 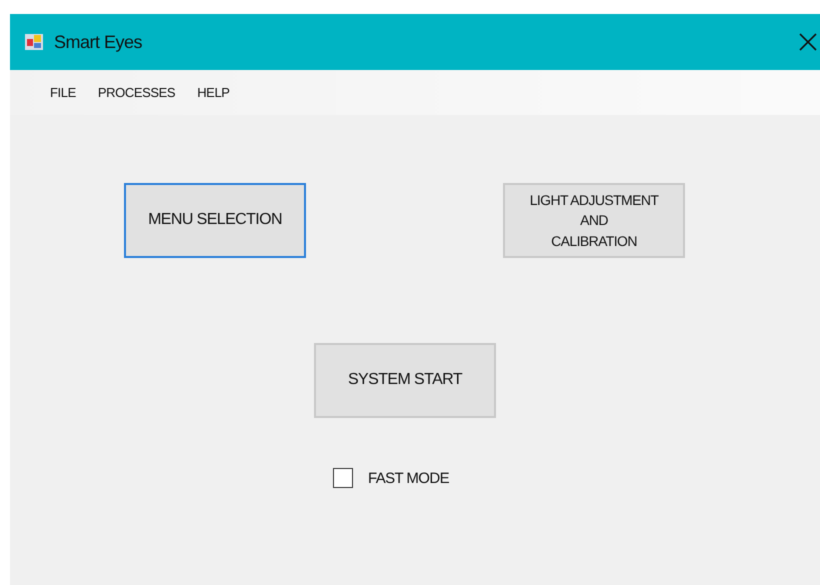 What do you see at coordinates (409, 478) in the screenshot?
I see `checkbox-label: FAST MODE` at bounding box center [409, 478].